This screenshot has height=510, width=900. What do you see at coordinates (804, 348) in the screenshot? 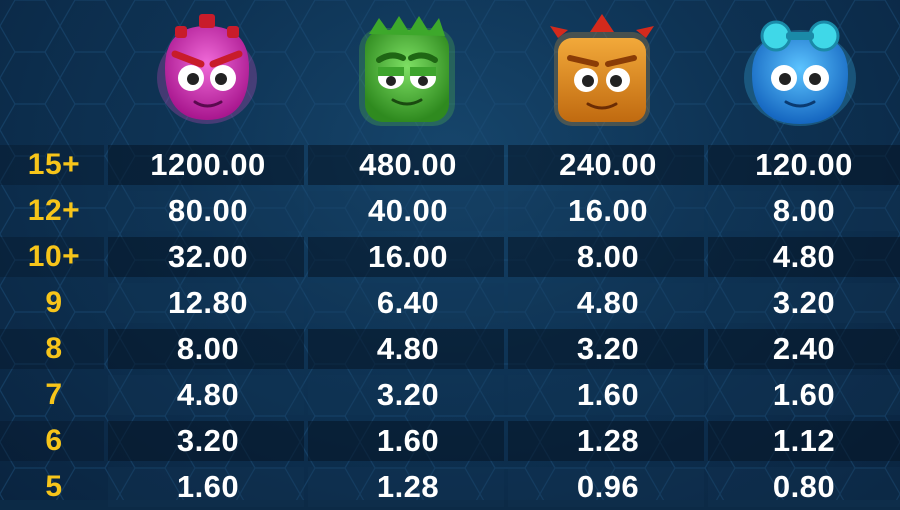
I see `payout-blue: 2.40` at bounding box center [804, 348].